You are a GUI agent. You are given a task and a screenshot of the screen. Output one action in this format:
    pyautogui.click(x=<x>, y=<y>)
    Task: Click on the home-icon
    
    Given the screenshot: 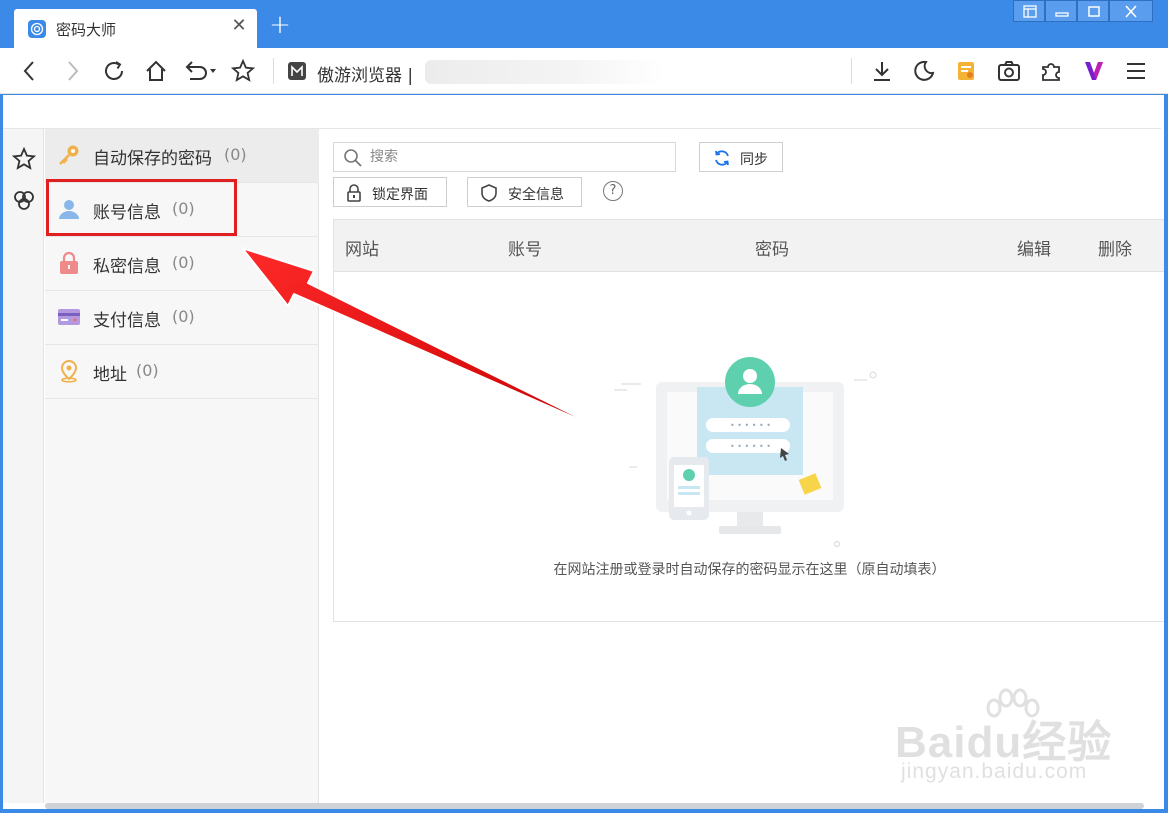 What is the action you would take?
    pyautogui.click(x=156, y=70)
    